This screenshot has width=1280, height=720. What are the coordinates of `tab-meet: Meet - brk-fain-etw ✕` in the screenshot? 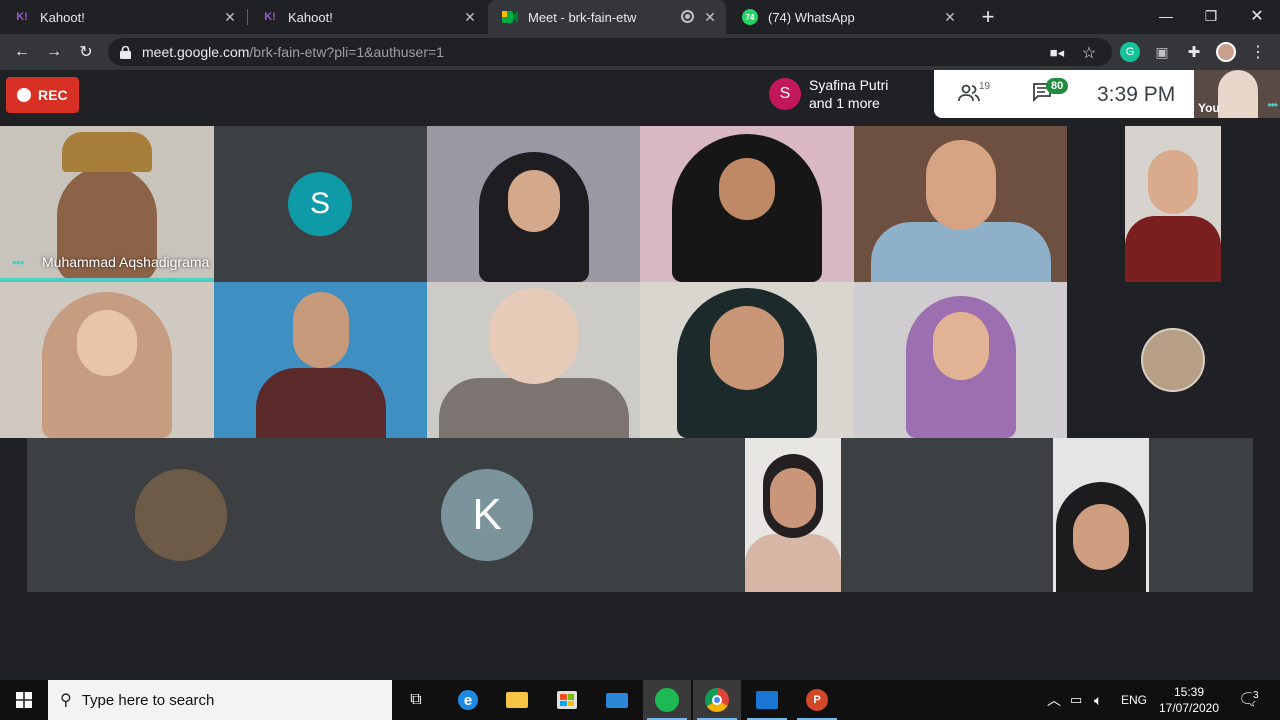 It's located at (607, 17).